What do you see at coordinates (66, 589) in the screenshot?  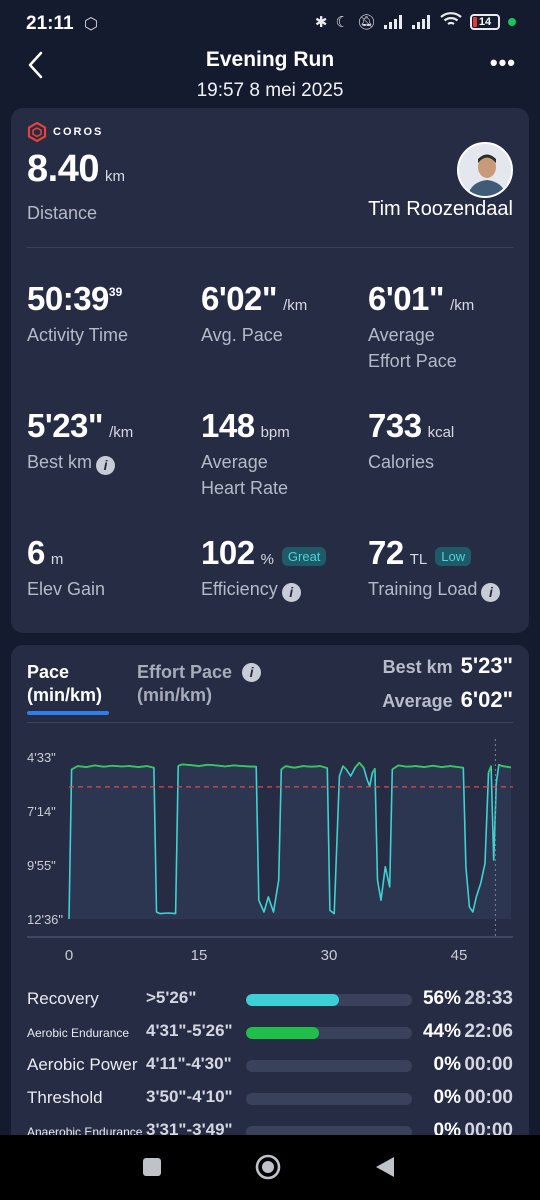 I see `elev-gain-label: Elev Gain` at bounding box center [66, 589].